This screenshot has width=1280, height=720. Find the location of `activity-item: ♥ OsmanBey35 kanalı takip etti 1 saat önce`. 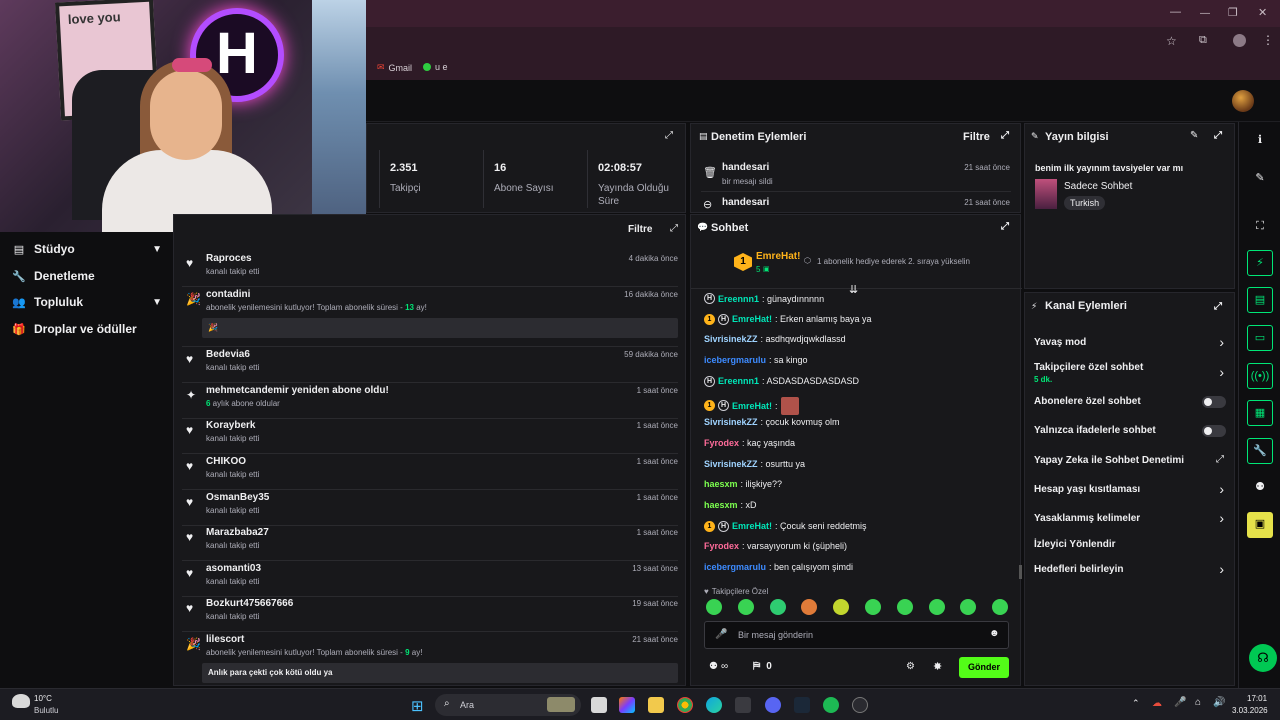

activity-item: ♥ OsmanBey35 kanalı takip etti 1 saat önce is located at coordinates (430, 509).